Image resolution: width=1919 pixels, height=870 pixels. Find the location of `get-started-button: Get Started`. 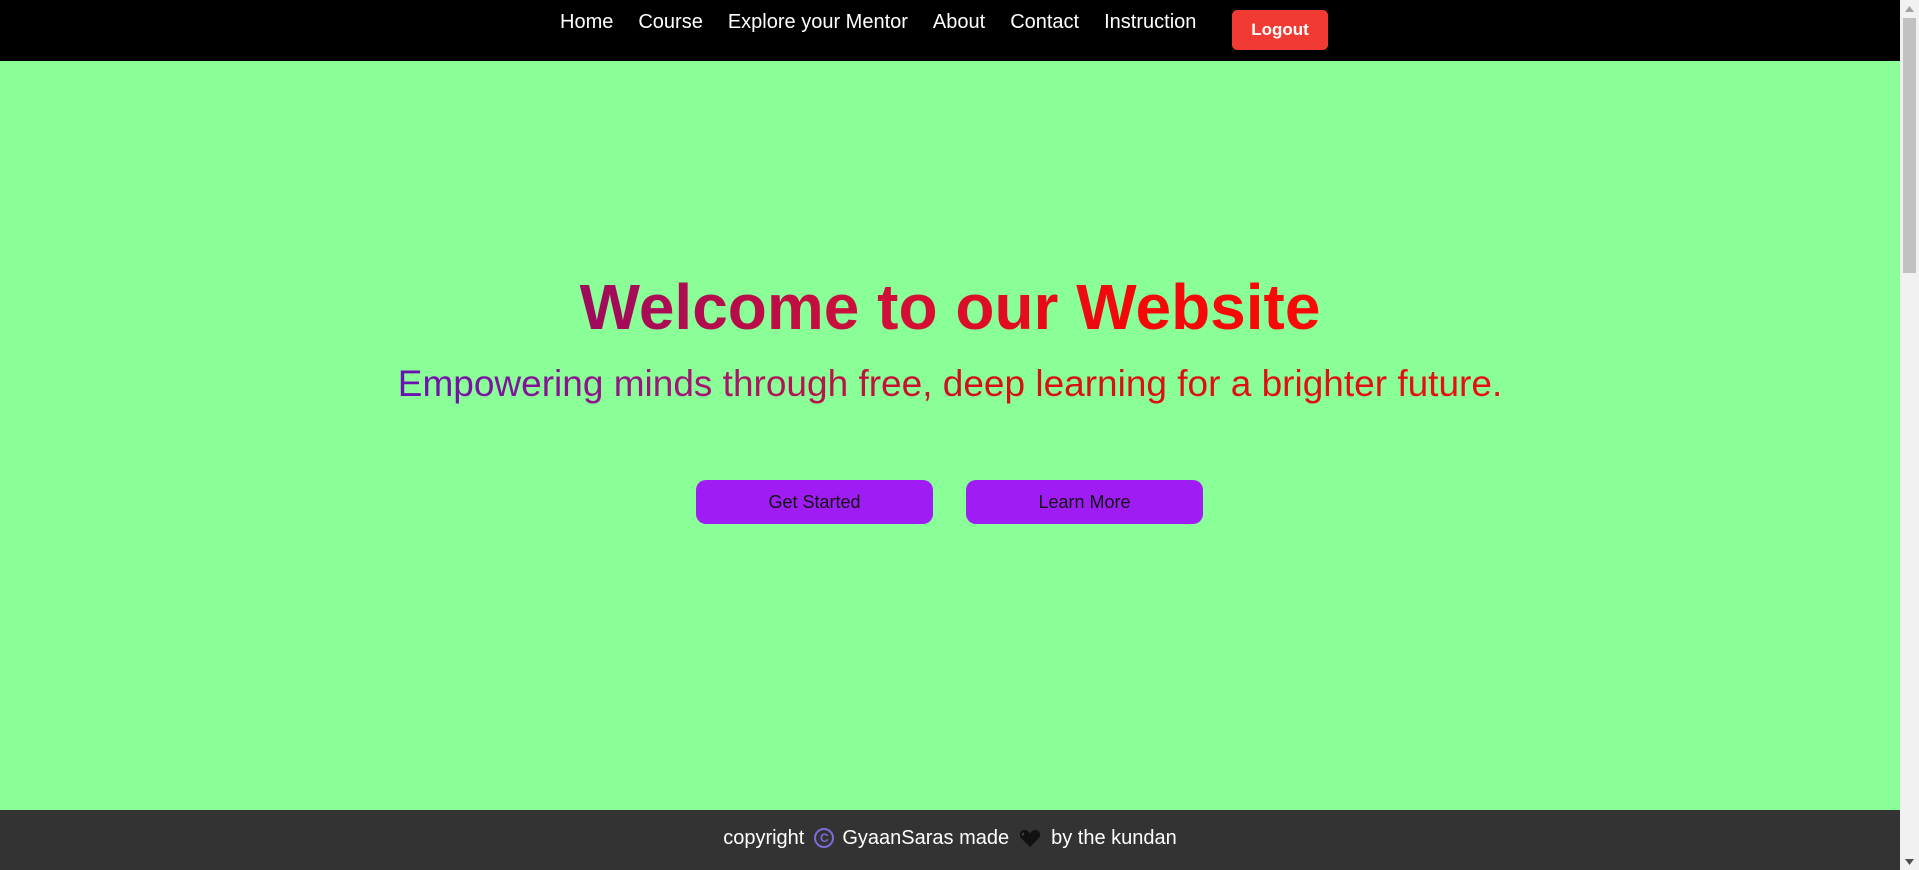

get-started-button: Get Started is located at coordinates (814, 502).